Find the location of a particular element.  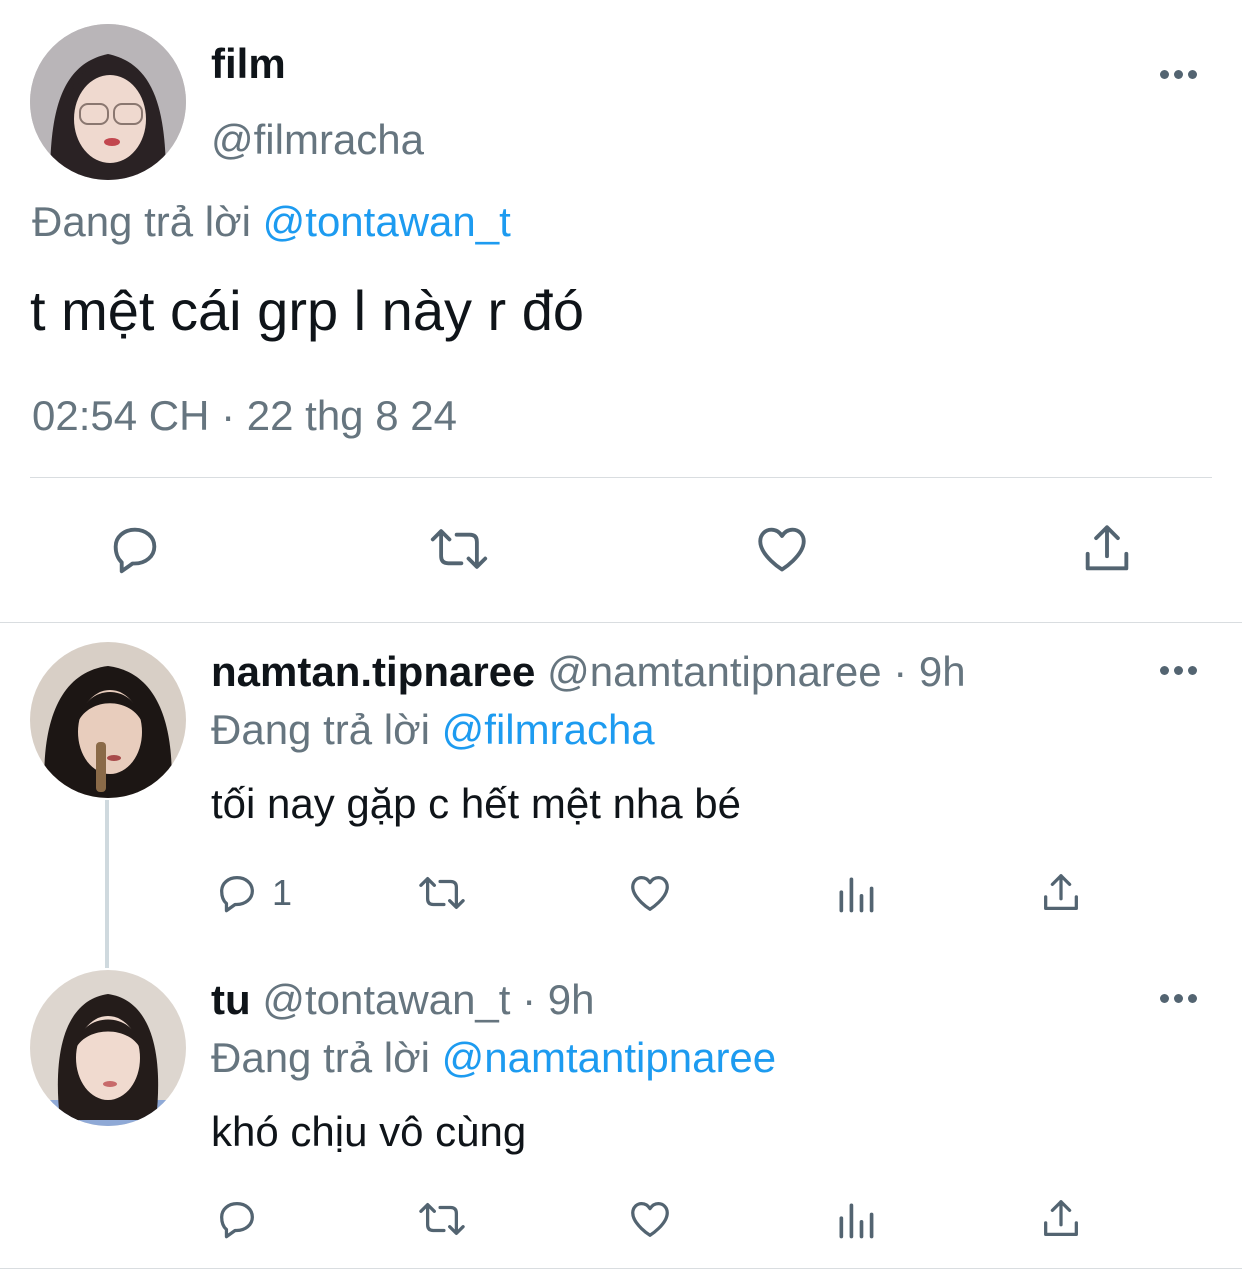

reply-text: khó chịu vô cùng is located at coordinates (369, 1131).